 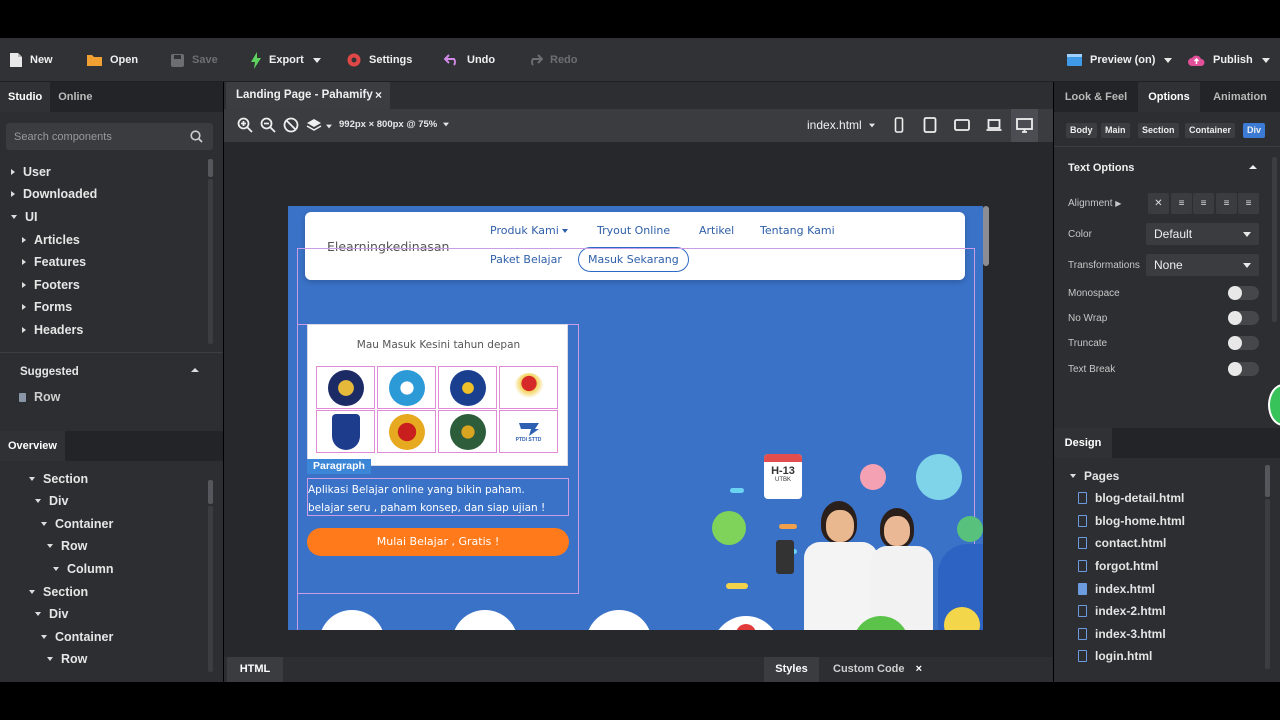 I want to click on undo-button: Undo, so click(x=469, y=60).